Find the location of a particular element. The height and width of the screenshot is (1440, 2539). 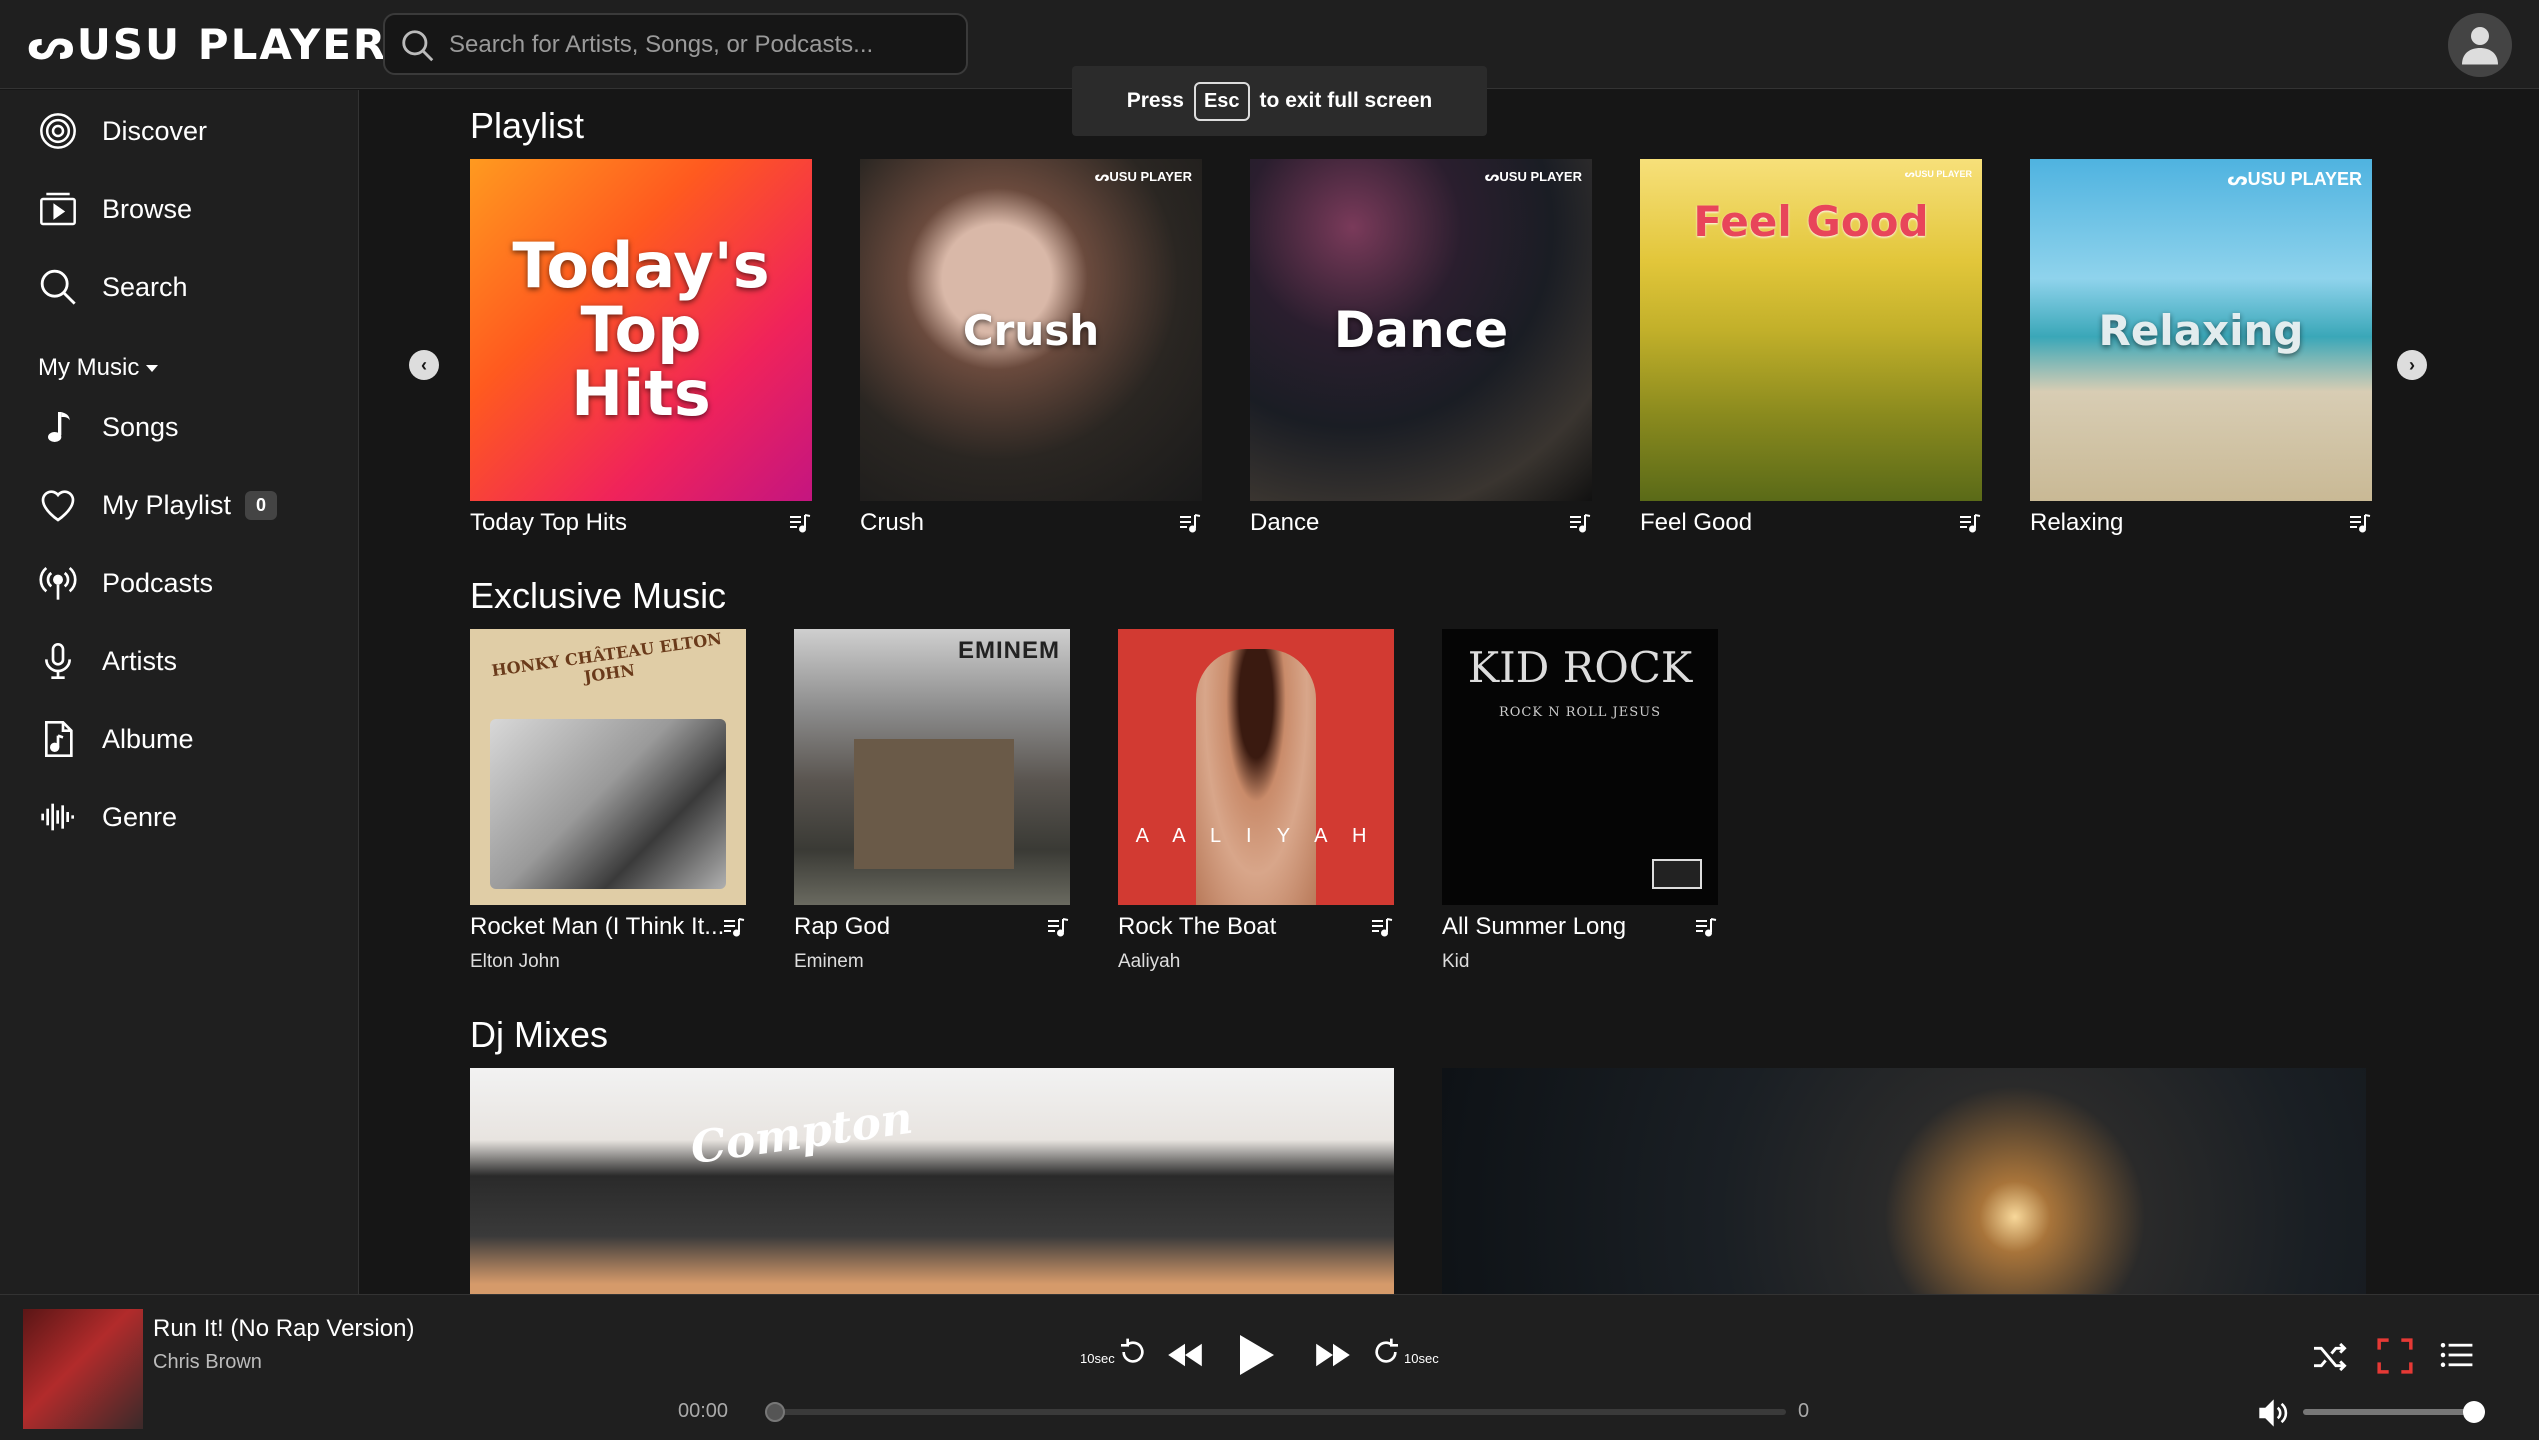

shuffle-icon is located at coordinates (2330, 1357).